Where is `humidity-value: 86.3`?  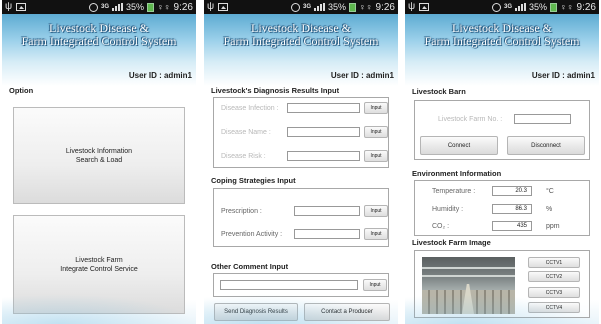 humidity-value: 86.3 is located at coordinates (512, 209).